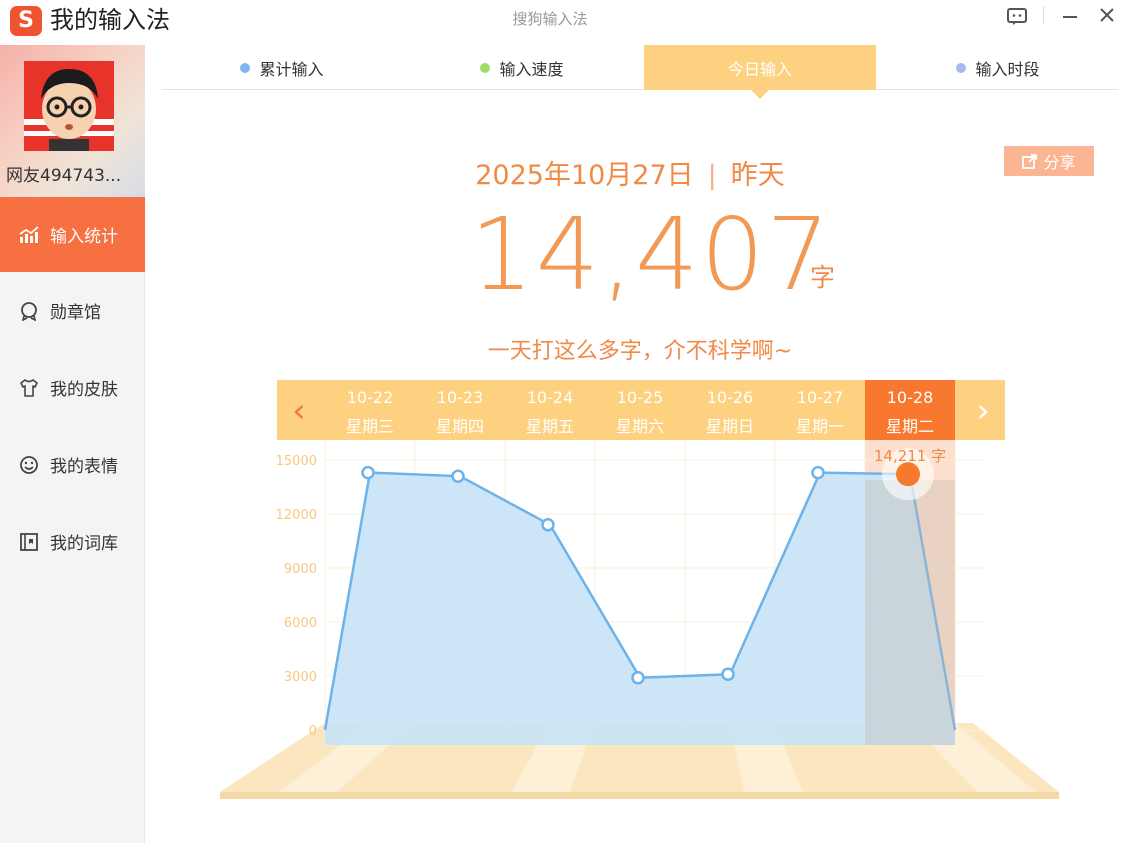 The image size is (1125, 843). Describe the element at coordinates (640, 426) in the screenshot. I see `weekday-label: 星期六` at that location.